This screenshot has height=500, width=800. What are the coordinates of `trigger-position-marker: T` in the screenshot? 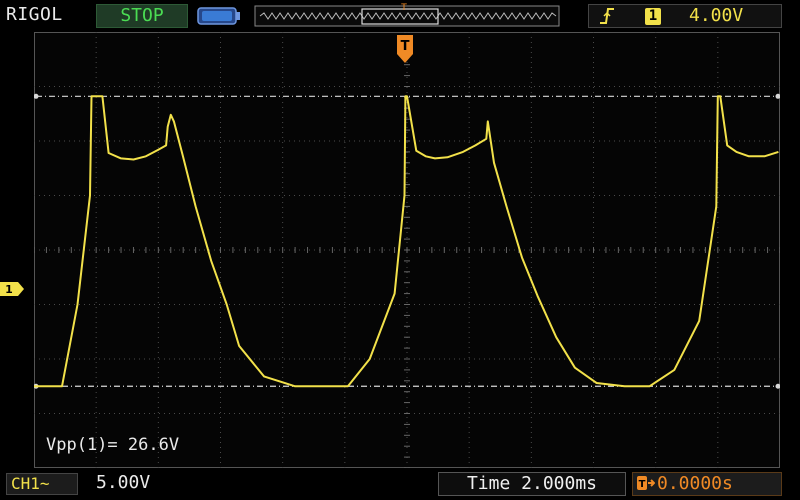 It's located at (405, 49).